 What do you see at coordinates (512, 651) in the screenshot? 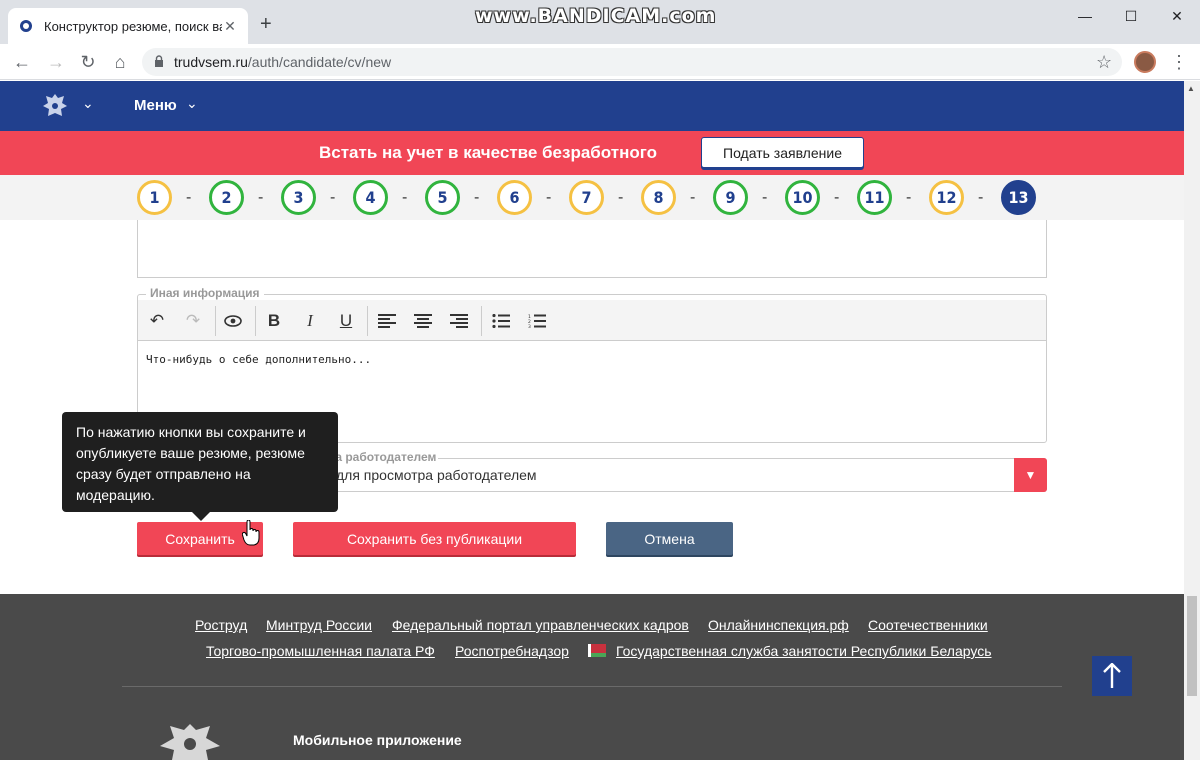
I see `footer-link-rospotrebnadzor: Роспотребнадзор` at bounding box center [512, 651].